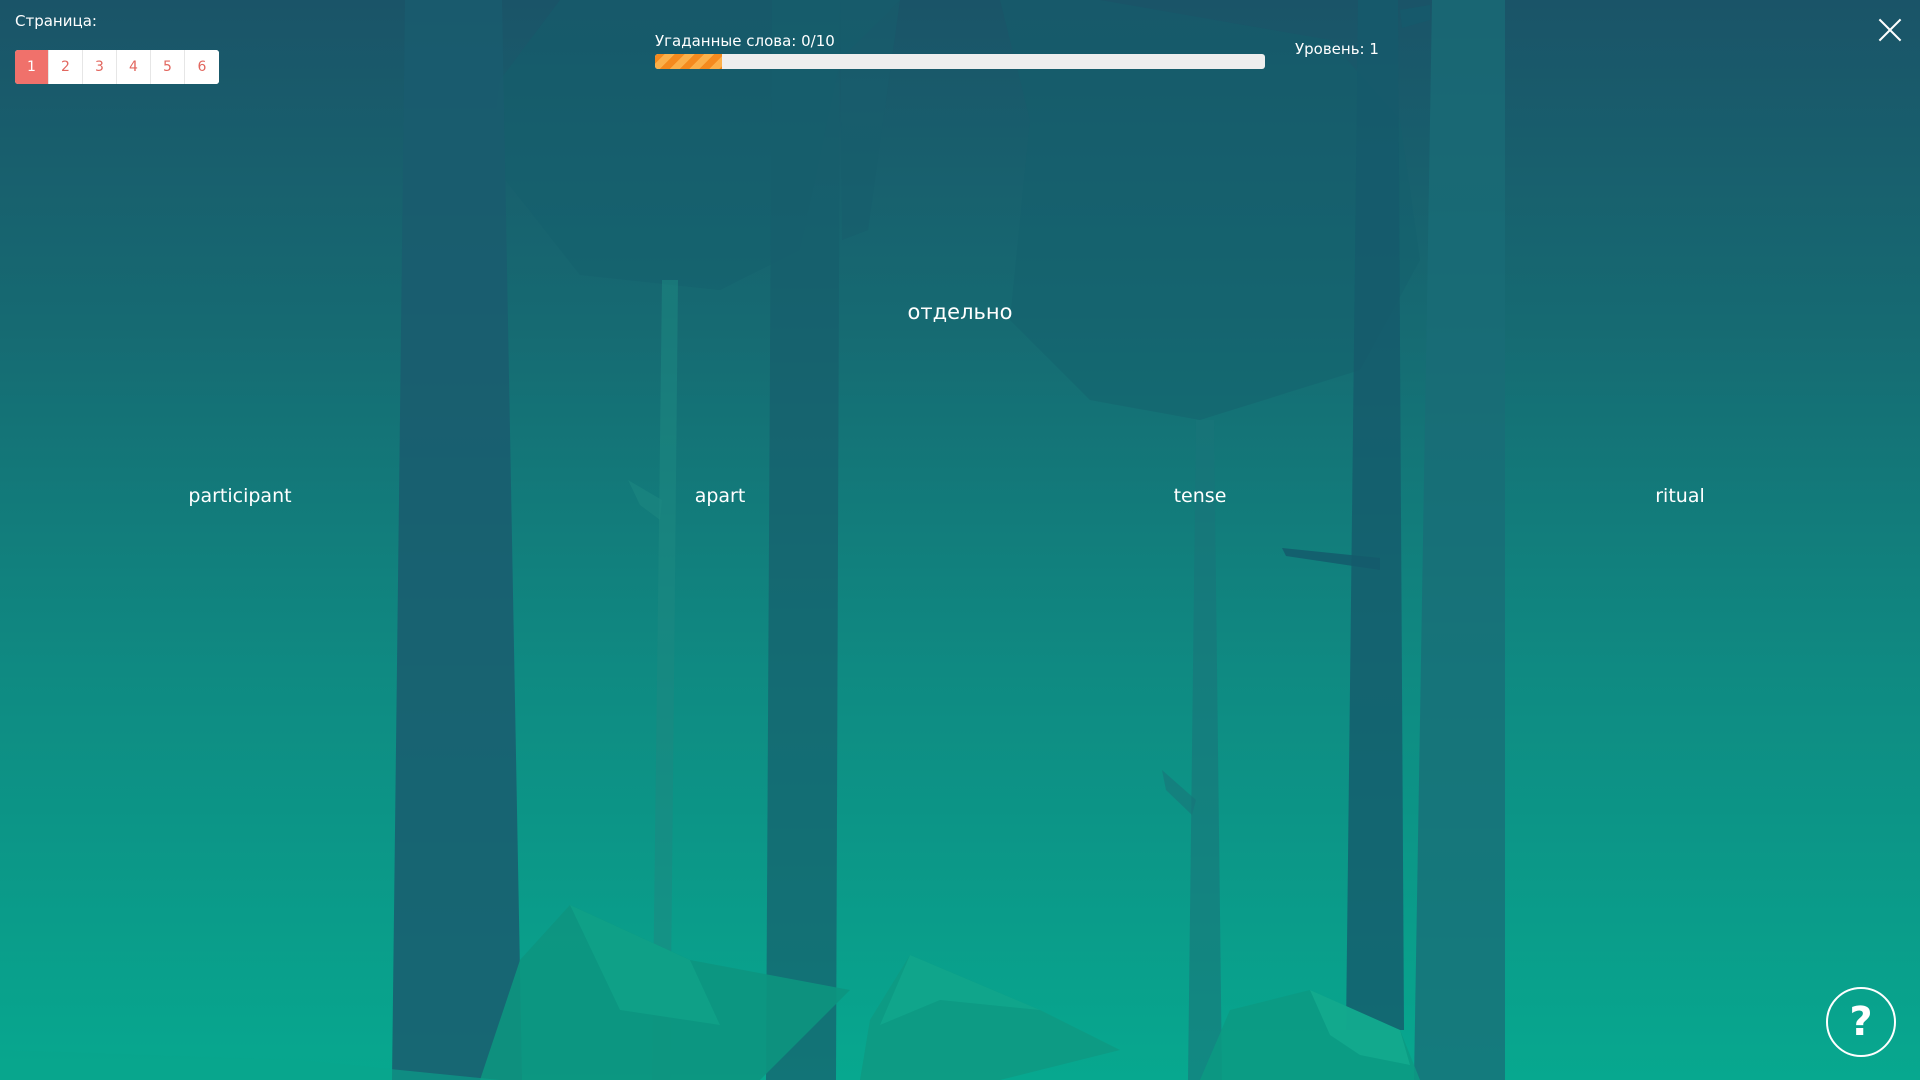 Image resolution: width=1920 pixels, height=1080 pixels. Describe the element at coordinates (1890, 30) in the screenshot. I see `close-icon` at that location.